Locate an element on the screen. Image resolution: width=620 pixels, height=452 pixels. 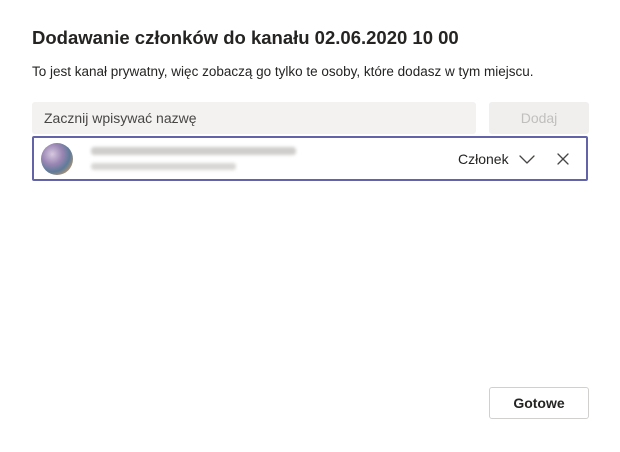
done-button: Gotowe is located at coordinates (539, 403).